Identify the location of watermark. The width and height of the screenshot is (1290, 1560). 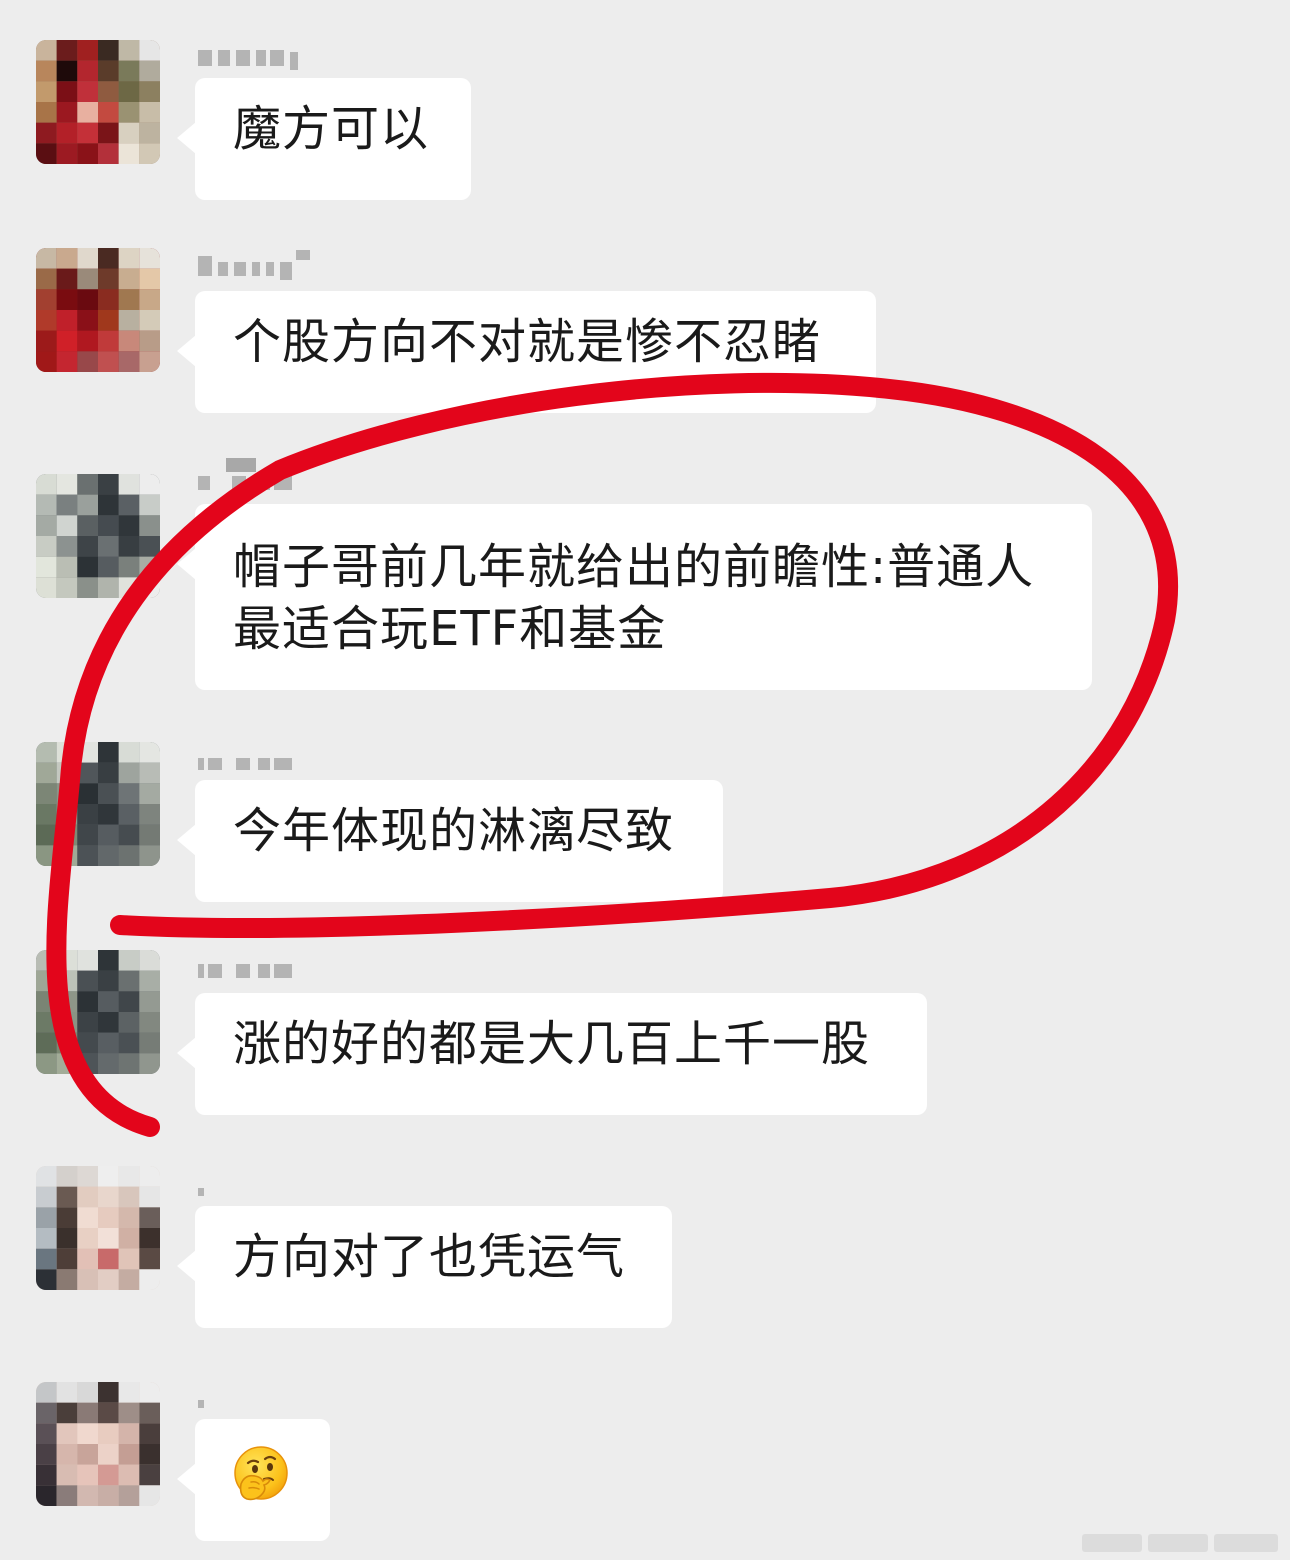
(1180, 1543).